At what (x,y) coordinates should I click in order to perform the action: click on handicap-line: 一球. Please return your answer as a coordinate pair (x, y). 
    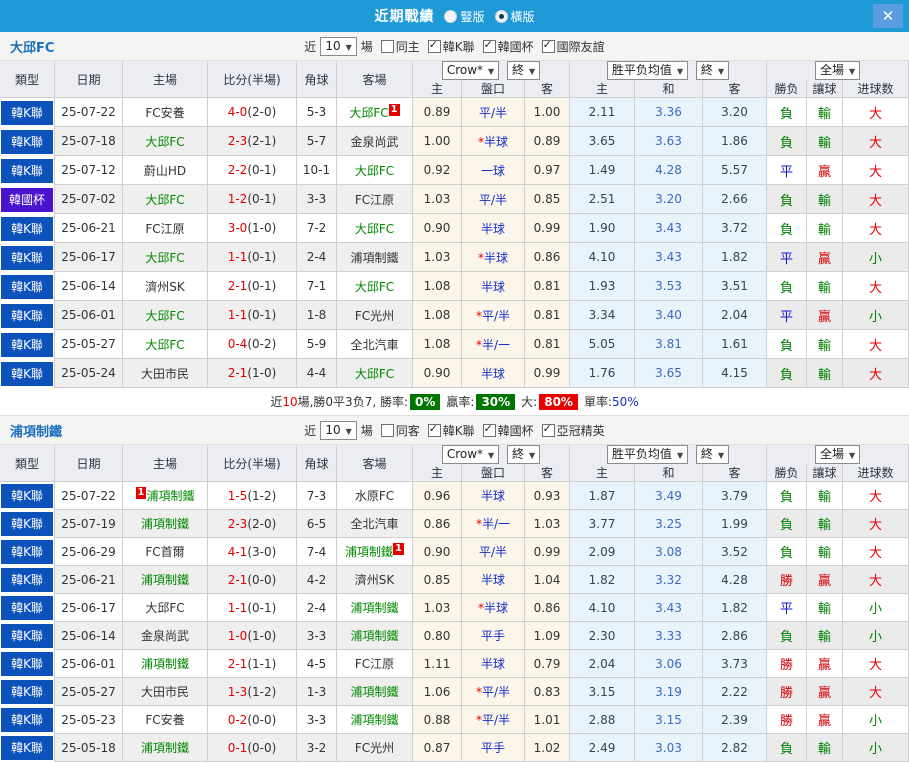
    Looking at the image, I should click on (492, 170).